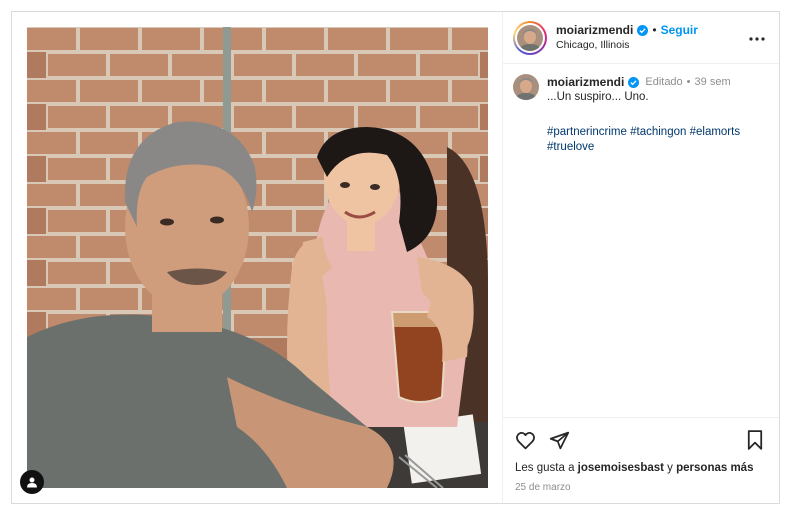  Describe the element at coordinates (715, 132) in the screenshot. I see `hashtag-link: #elamorts` at that location.